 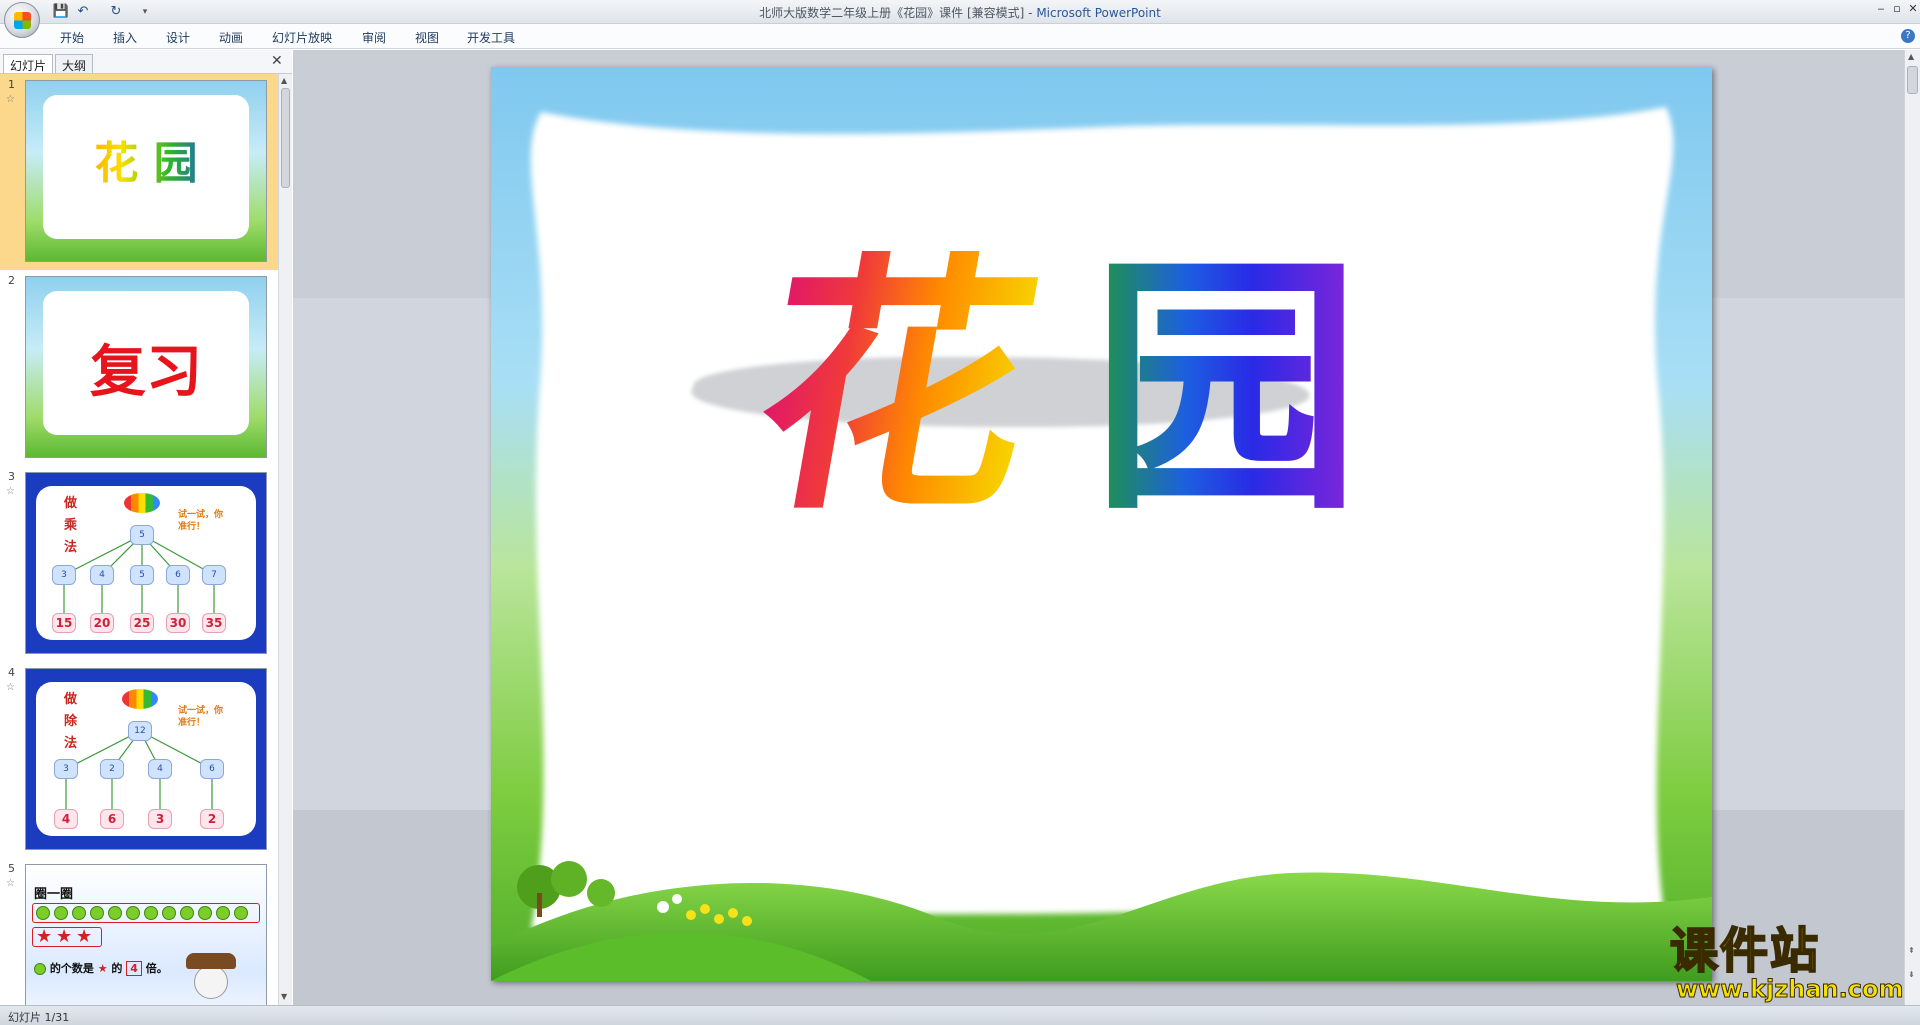 I want to click on slide-counter: 幻灯片 1/31, so click(x=39, y=1017).